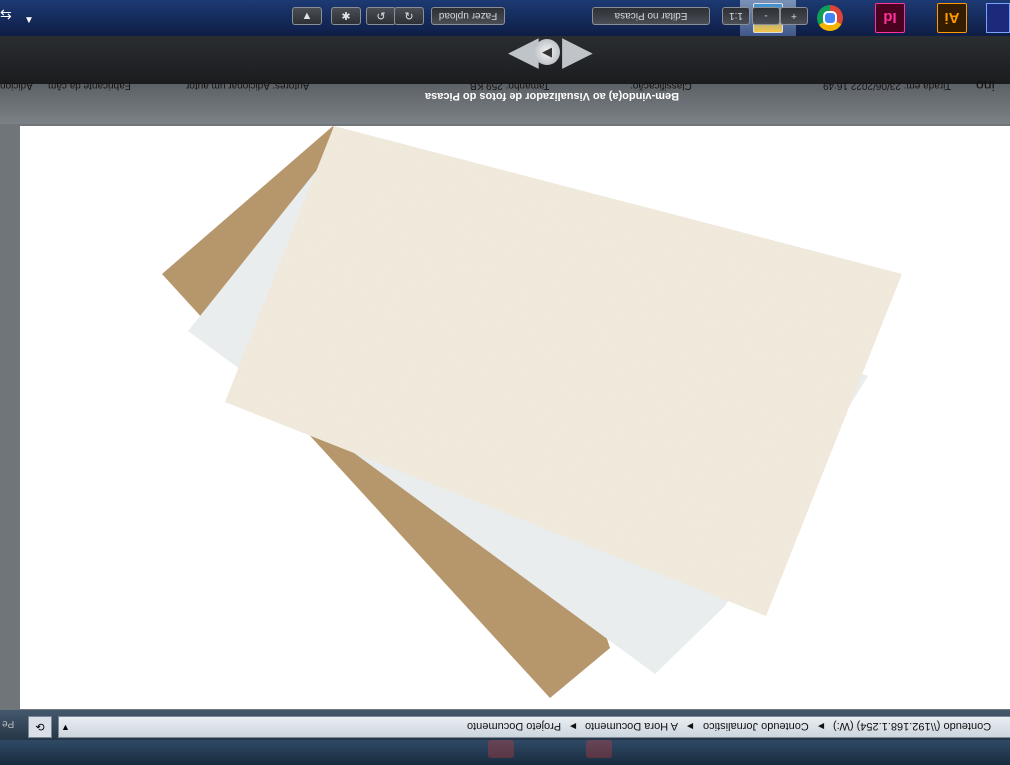 This screenshot has width=1010, height=765. What do you see at coordinates (247, 85) in the screenshot?
I see `info-authors: Autores: Adicionar um autor` at bounding box center [247, 85].